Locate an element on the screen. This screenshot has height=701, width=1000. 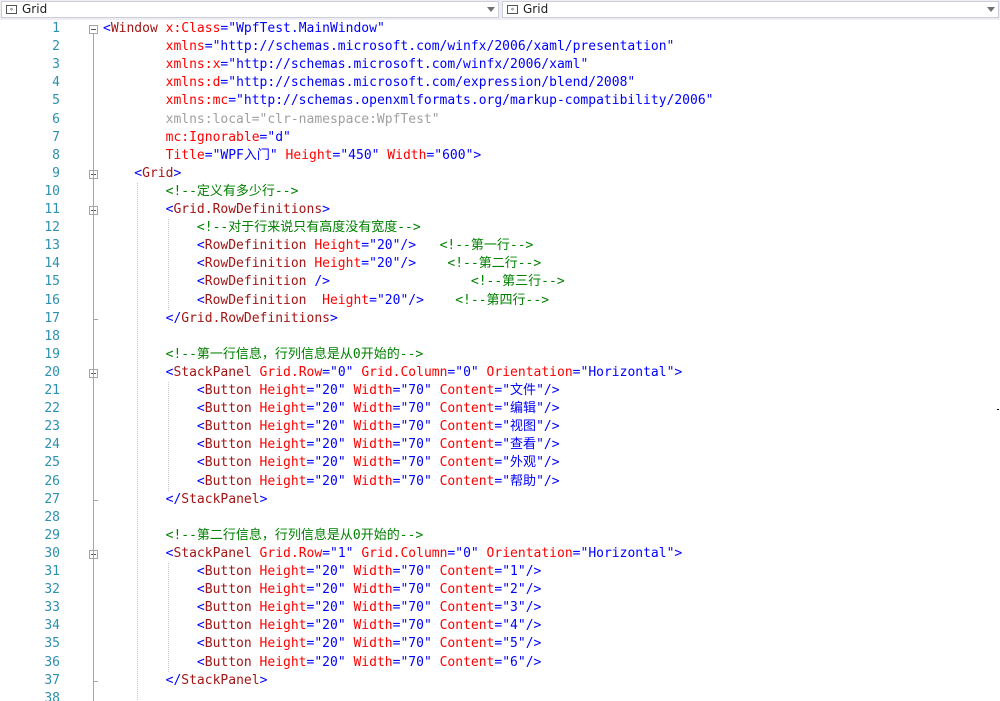
left-element-dropdown: ⋄ Grid is located at coordinates (250, 9).